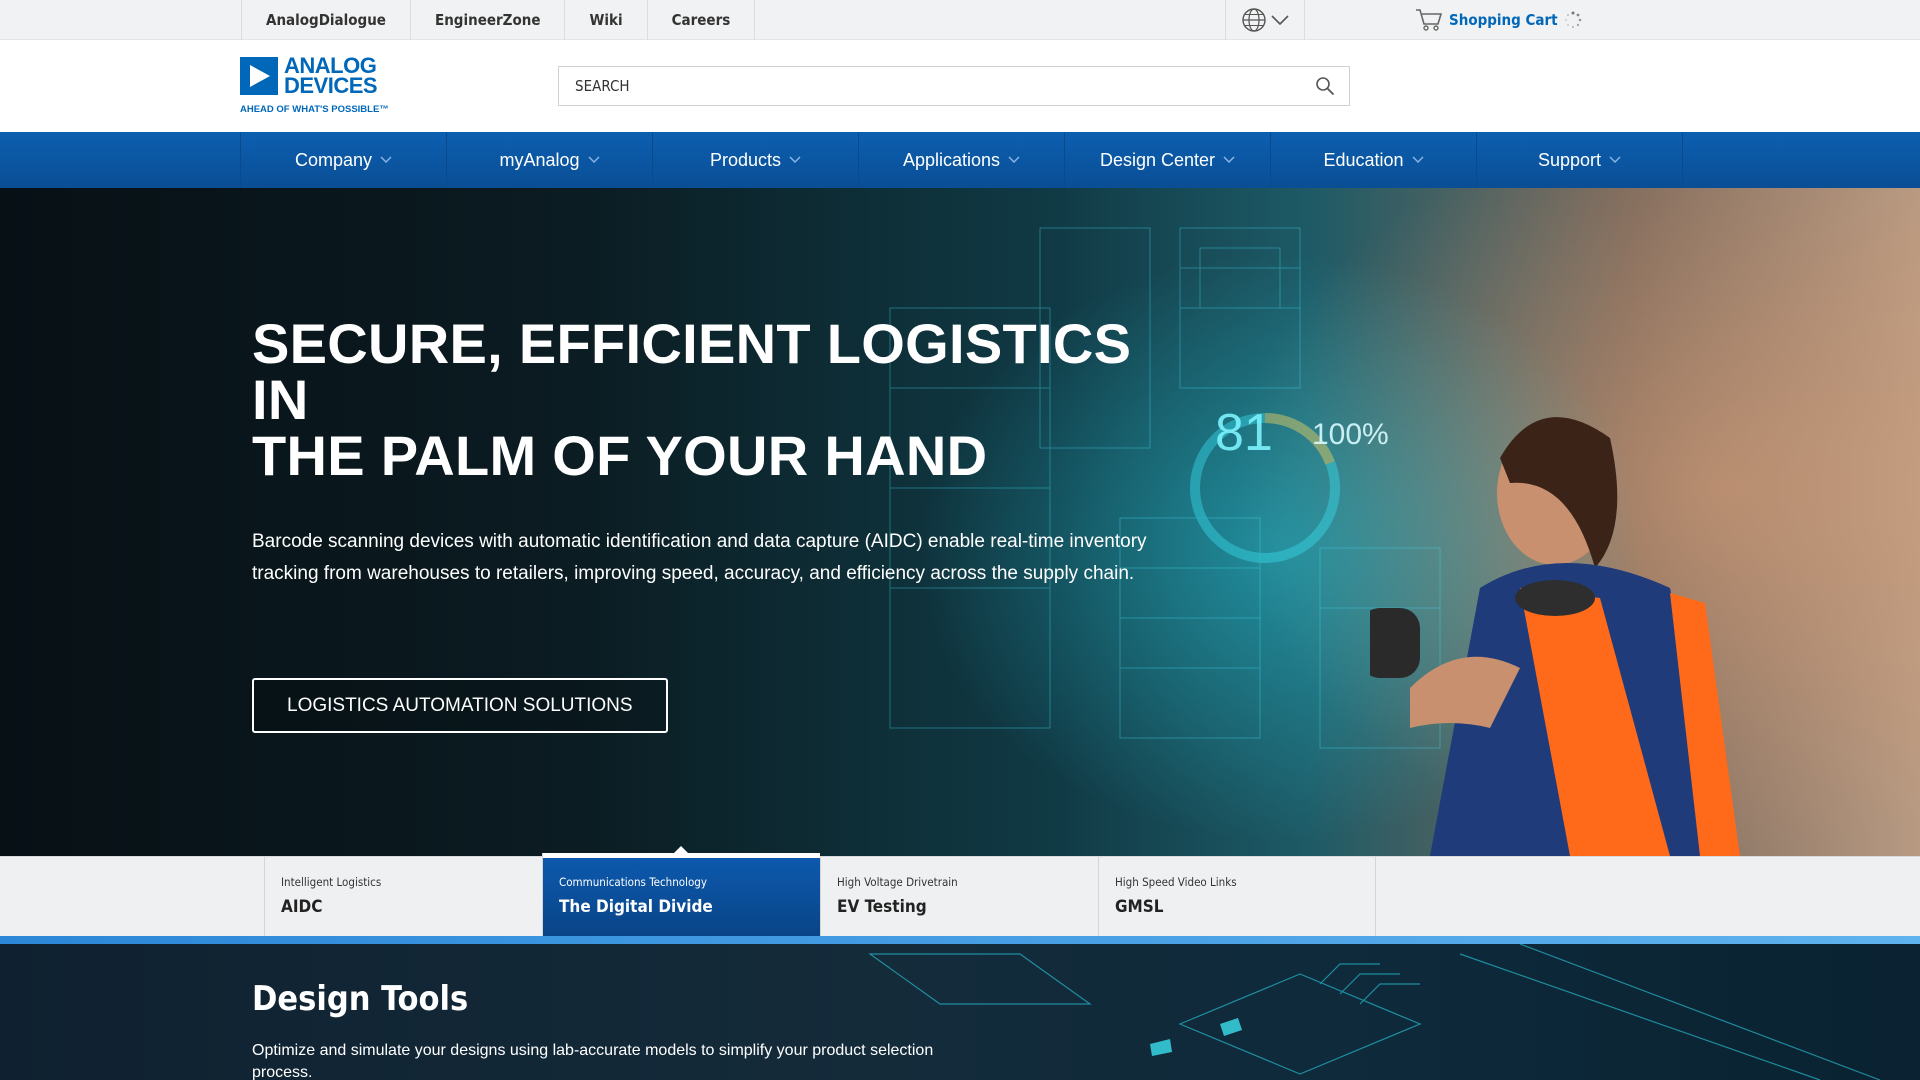 This screenshot has height=1080, width=1920. What do you see at coordinates (1503, 20) in the screenshot?
I see `cart-label: Shopping Cart` at bounding box center [1503, 20].